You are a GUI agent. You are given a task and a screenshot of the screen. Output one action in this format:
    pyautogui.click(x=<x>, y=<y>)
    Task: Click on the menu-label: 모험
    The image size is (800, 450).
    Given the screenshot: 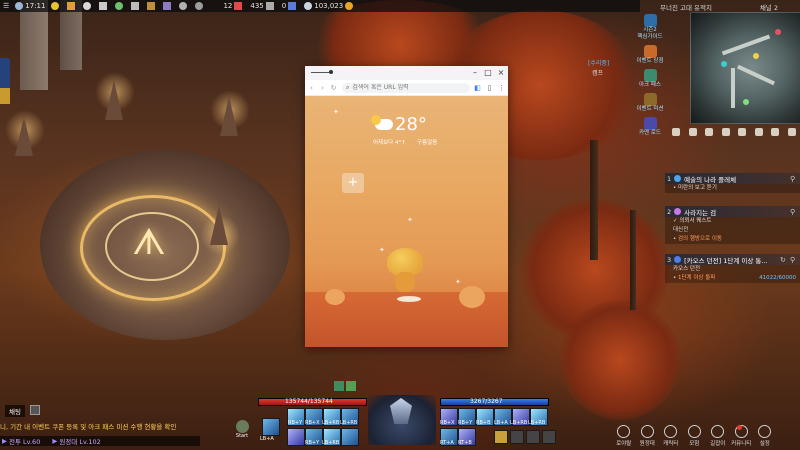 What is the action you would take?
    pyautogui.click(x=694, y=444)
    